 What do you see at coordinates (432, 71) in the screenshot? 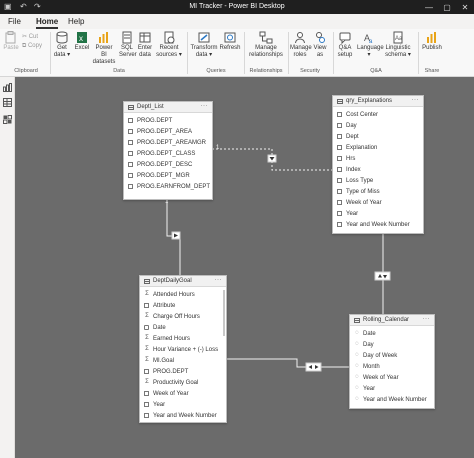
I see `group-label-share: Share` at bounding box center [432, 71].